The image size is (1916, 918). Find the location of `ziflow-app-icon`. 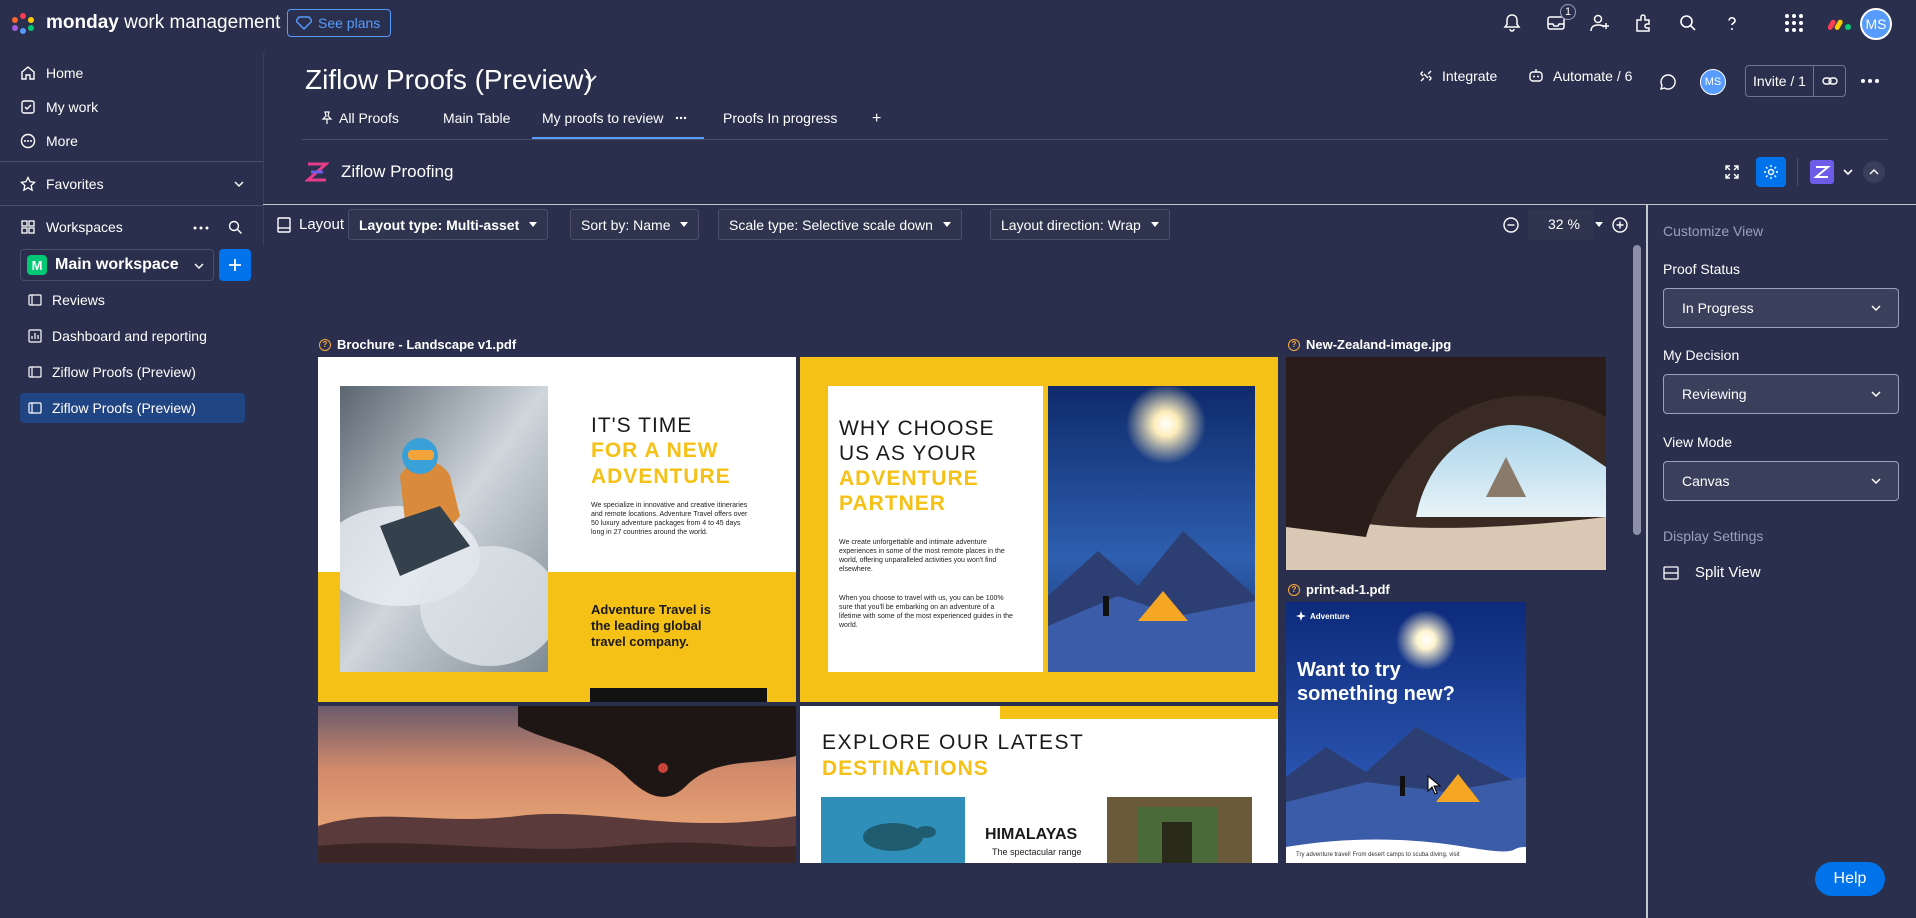

ziflow-app-icon is located at coordinates (1822, 172).